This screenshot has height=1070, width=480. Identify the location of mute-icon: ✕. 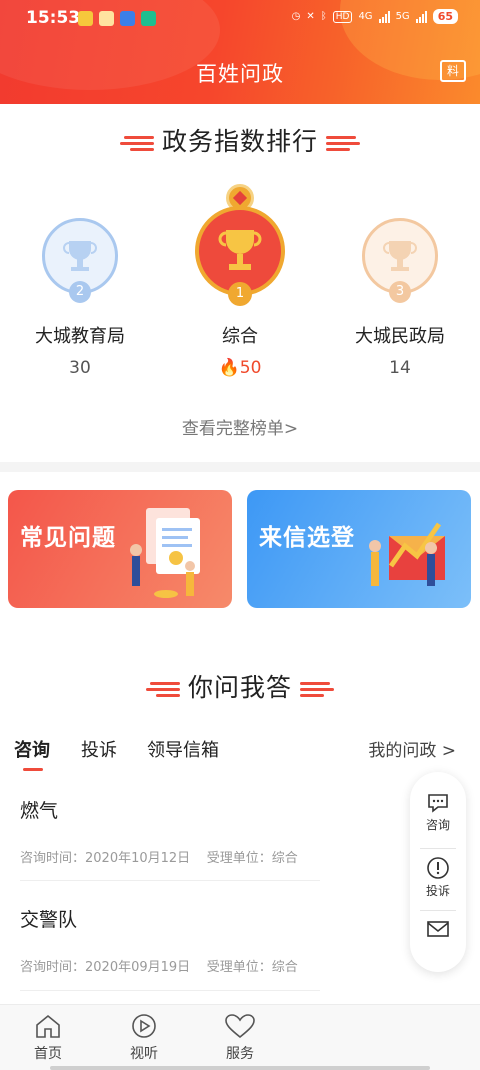
(310, 16).